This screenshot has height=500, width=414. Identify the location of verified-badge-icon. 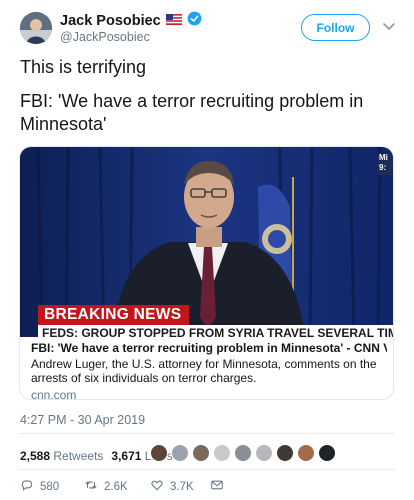
(194, 21).